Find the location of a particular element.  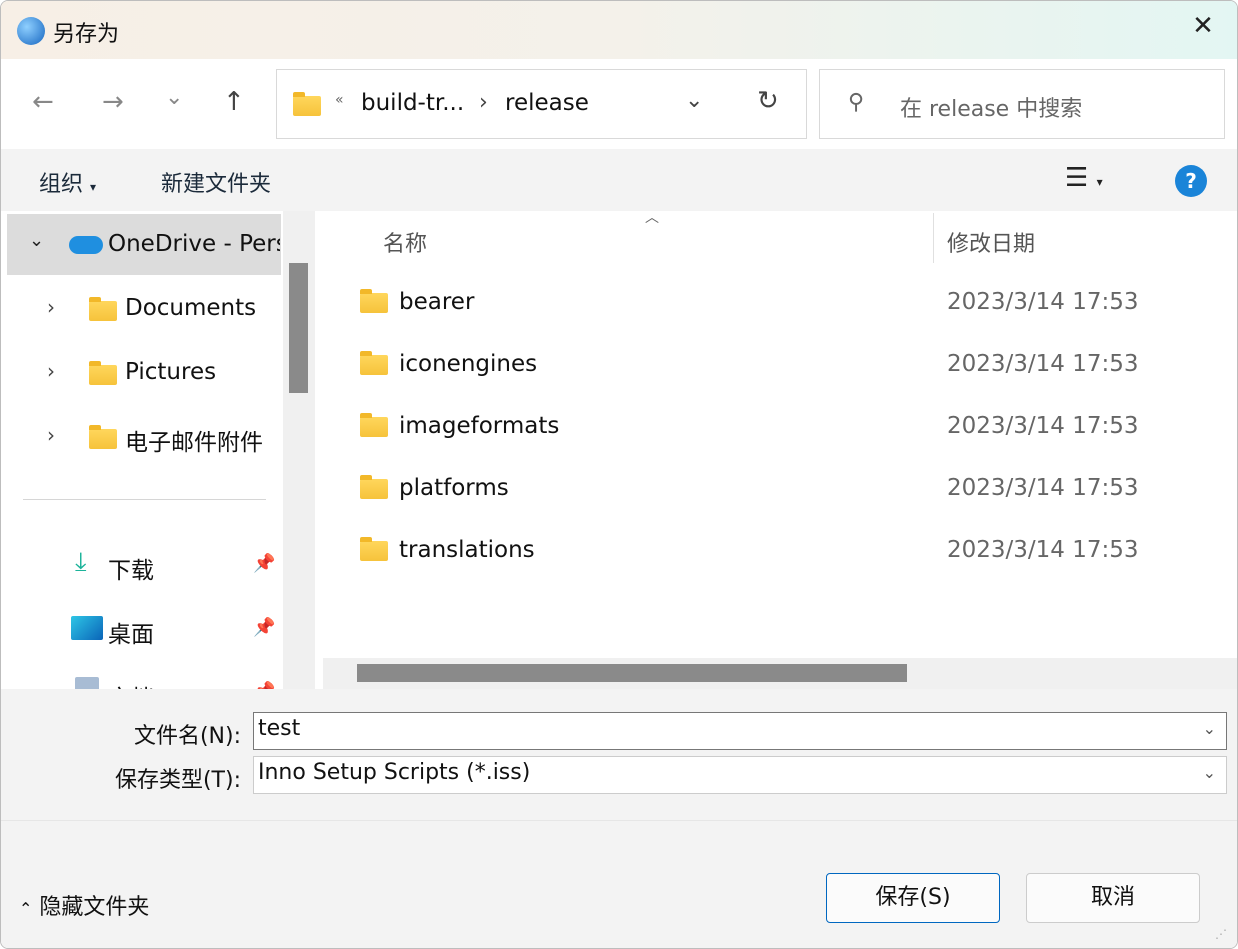

forward-button: → is located at coordinates (113, 102).